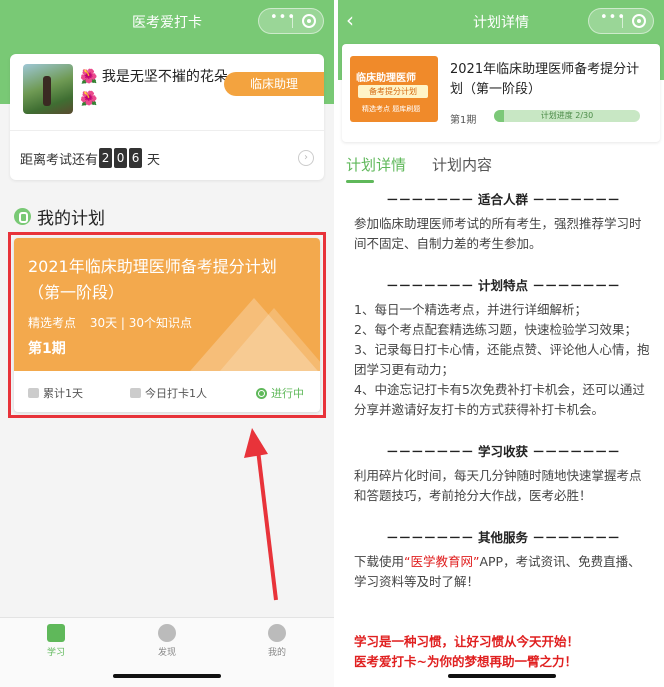 The height and width of the screenshot is (687, 664). I want to click on progress-text: 计划进度 2/30, so click(567, 115).